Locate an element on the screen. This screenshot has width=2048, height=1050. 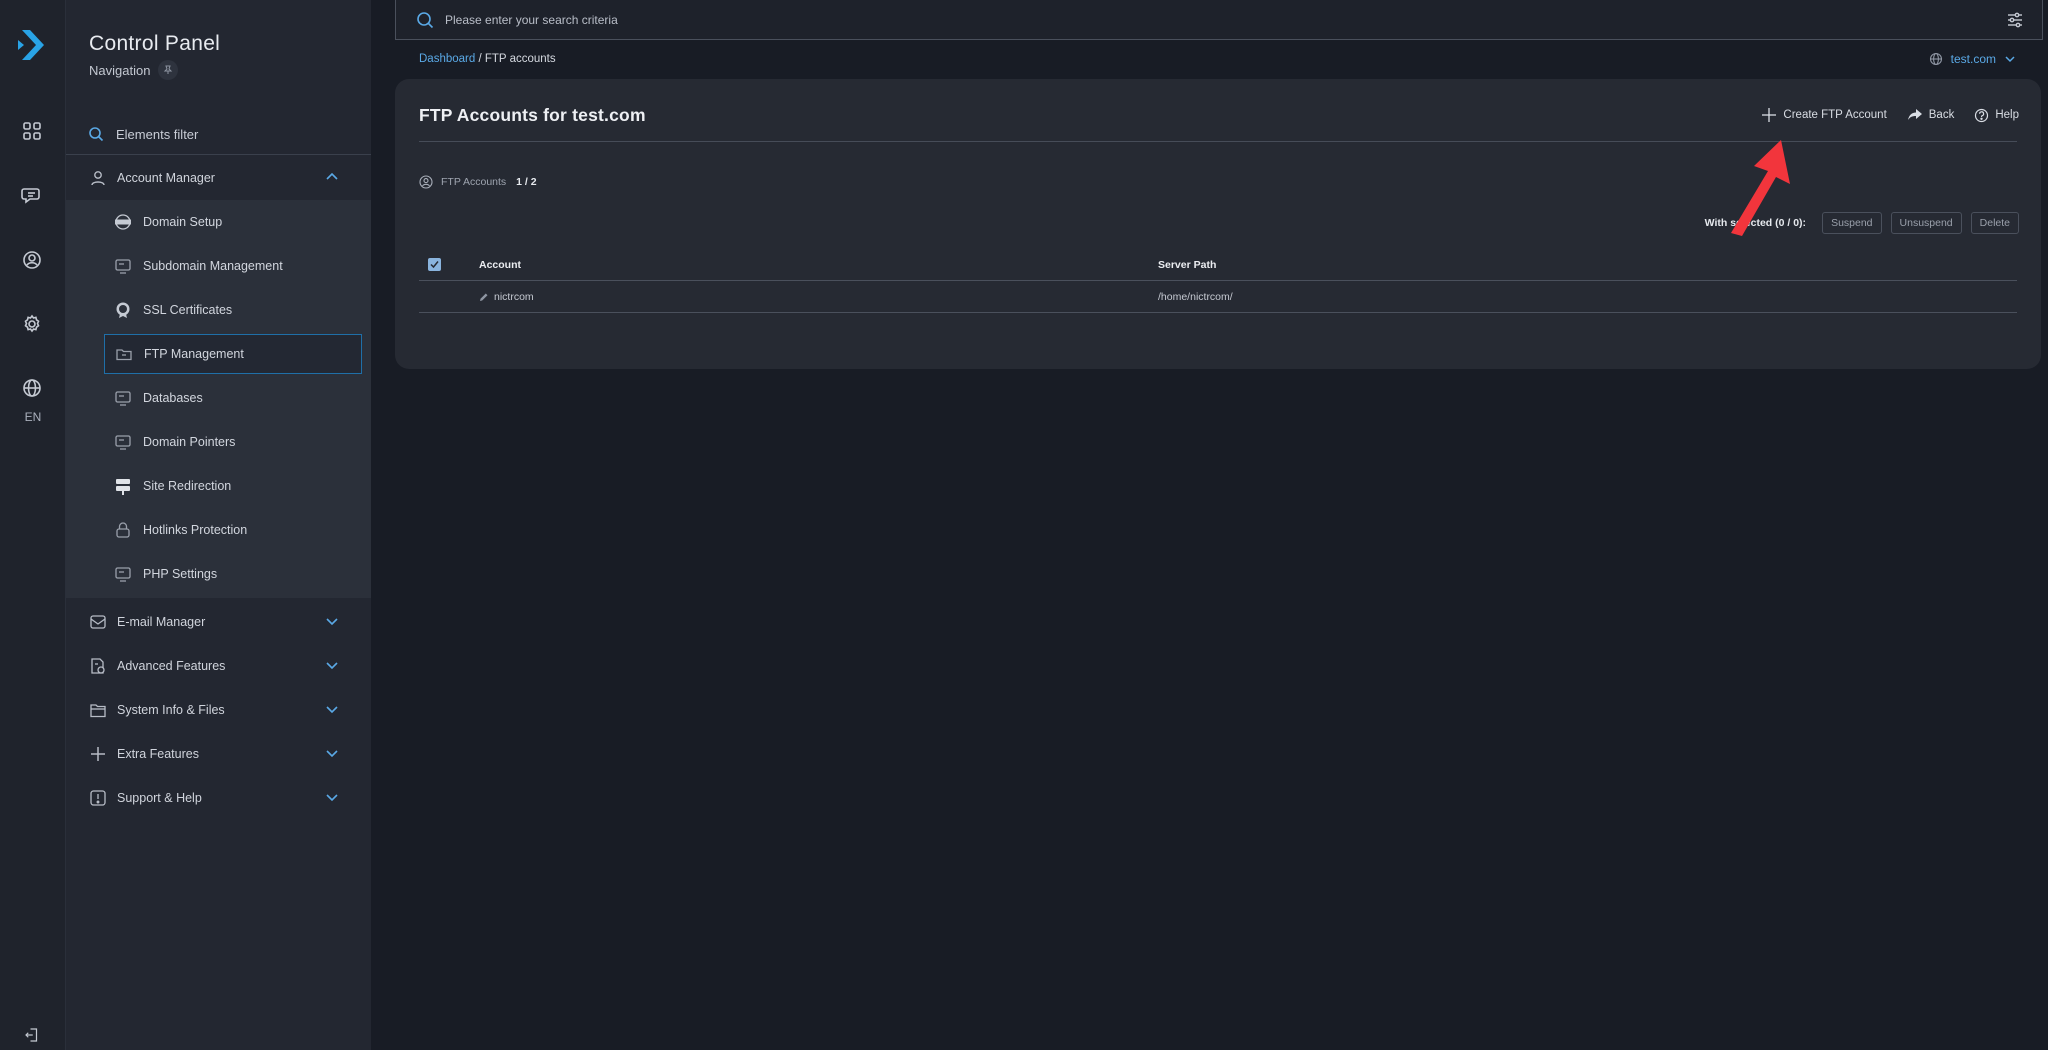
sidebar-item-domain-pointers: Domain Pointers is located at coordinates (233, 442).